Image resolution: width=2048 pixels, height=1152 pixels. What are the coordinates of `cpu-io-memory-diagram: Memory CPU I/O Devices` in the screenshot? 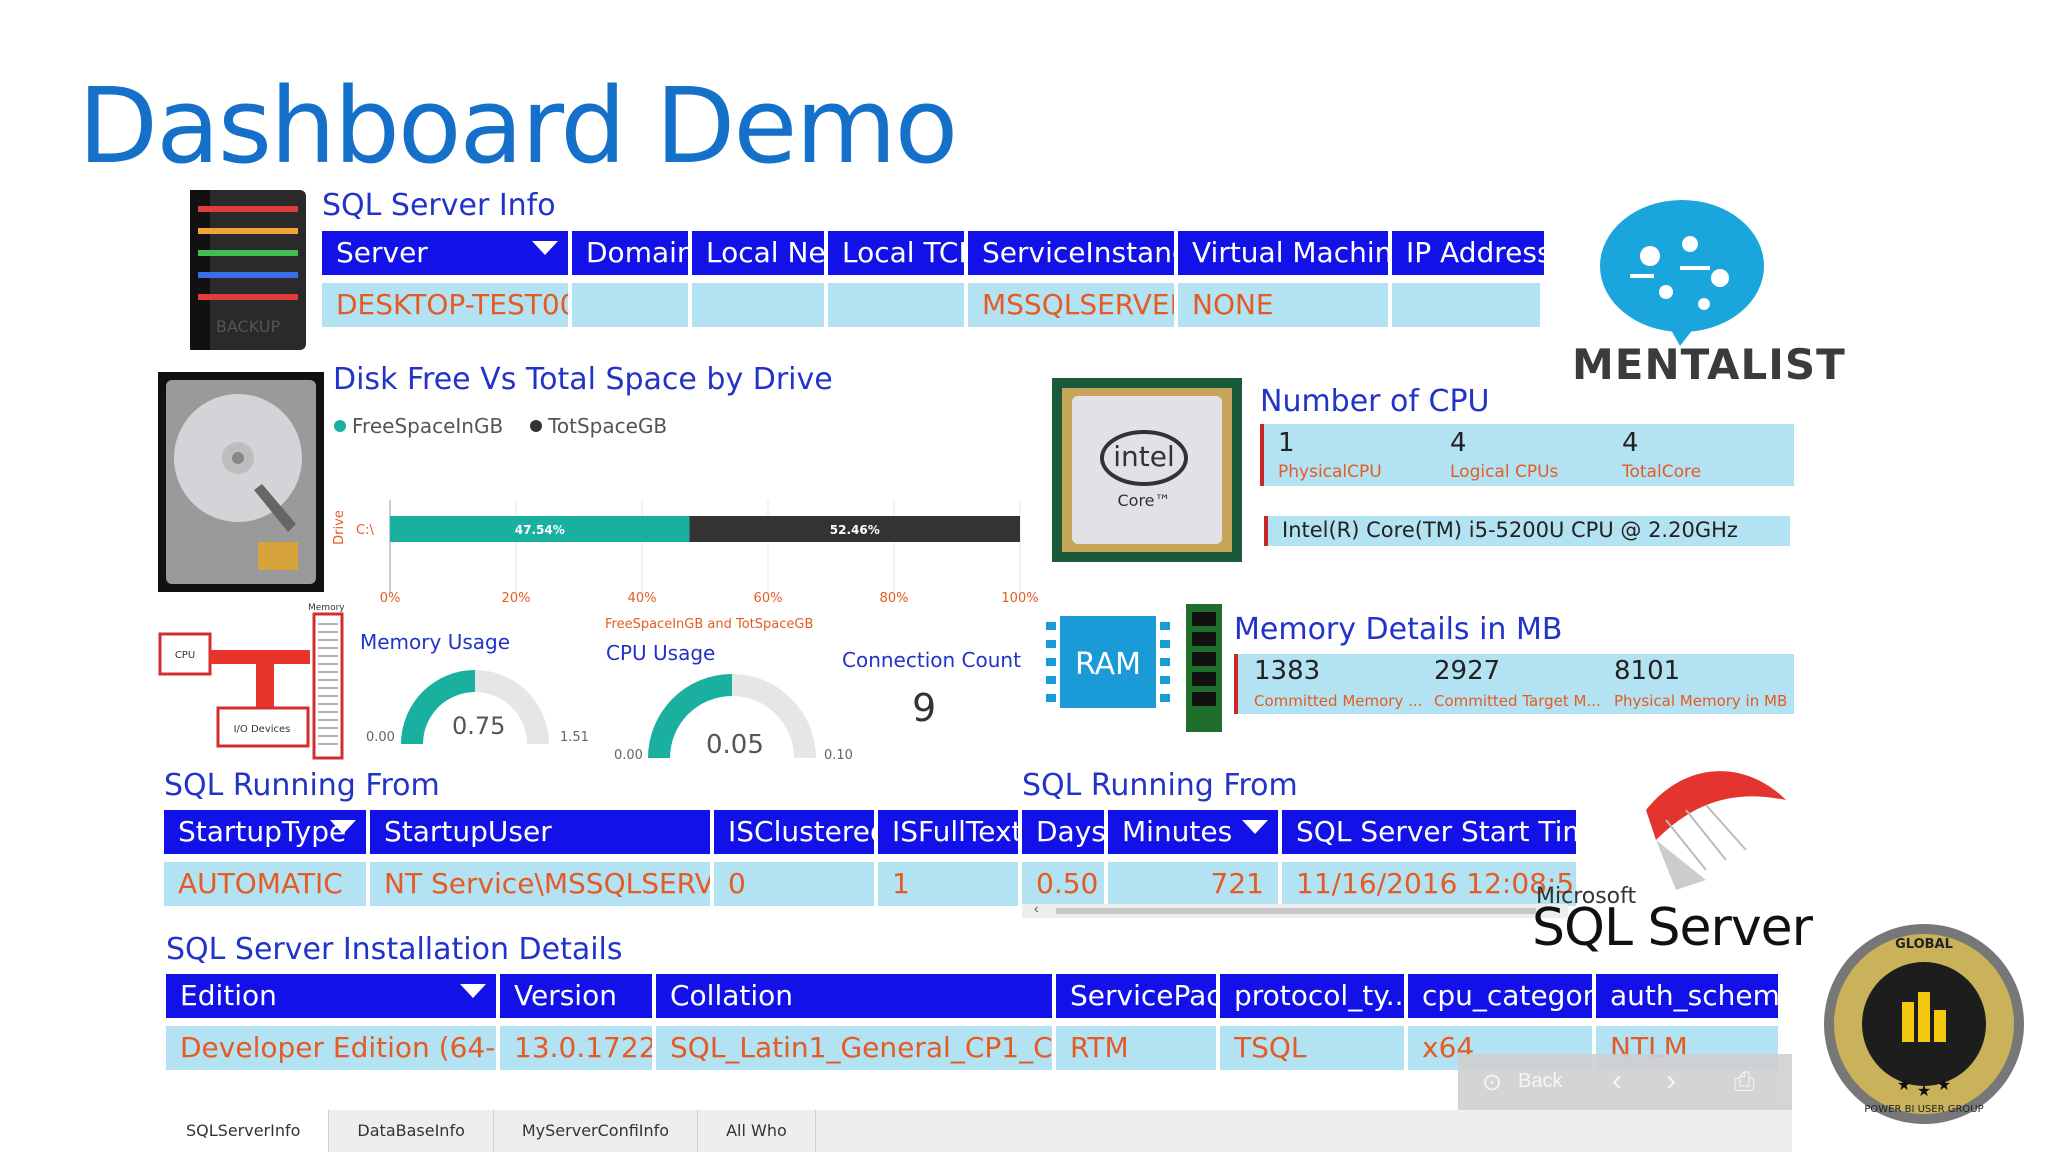 It's located at (253, 681).